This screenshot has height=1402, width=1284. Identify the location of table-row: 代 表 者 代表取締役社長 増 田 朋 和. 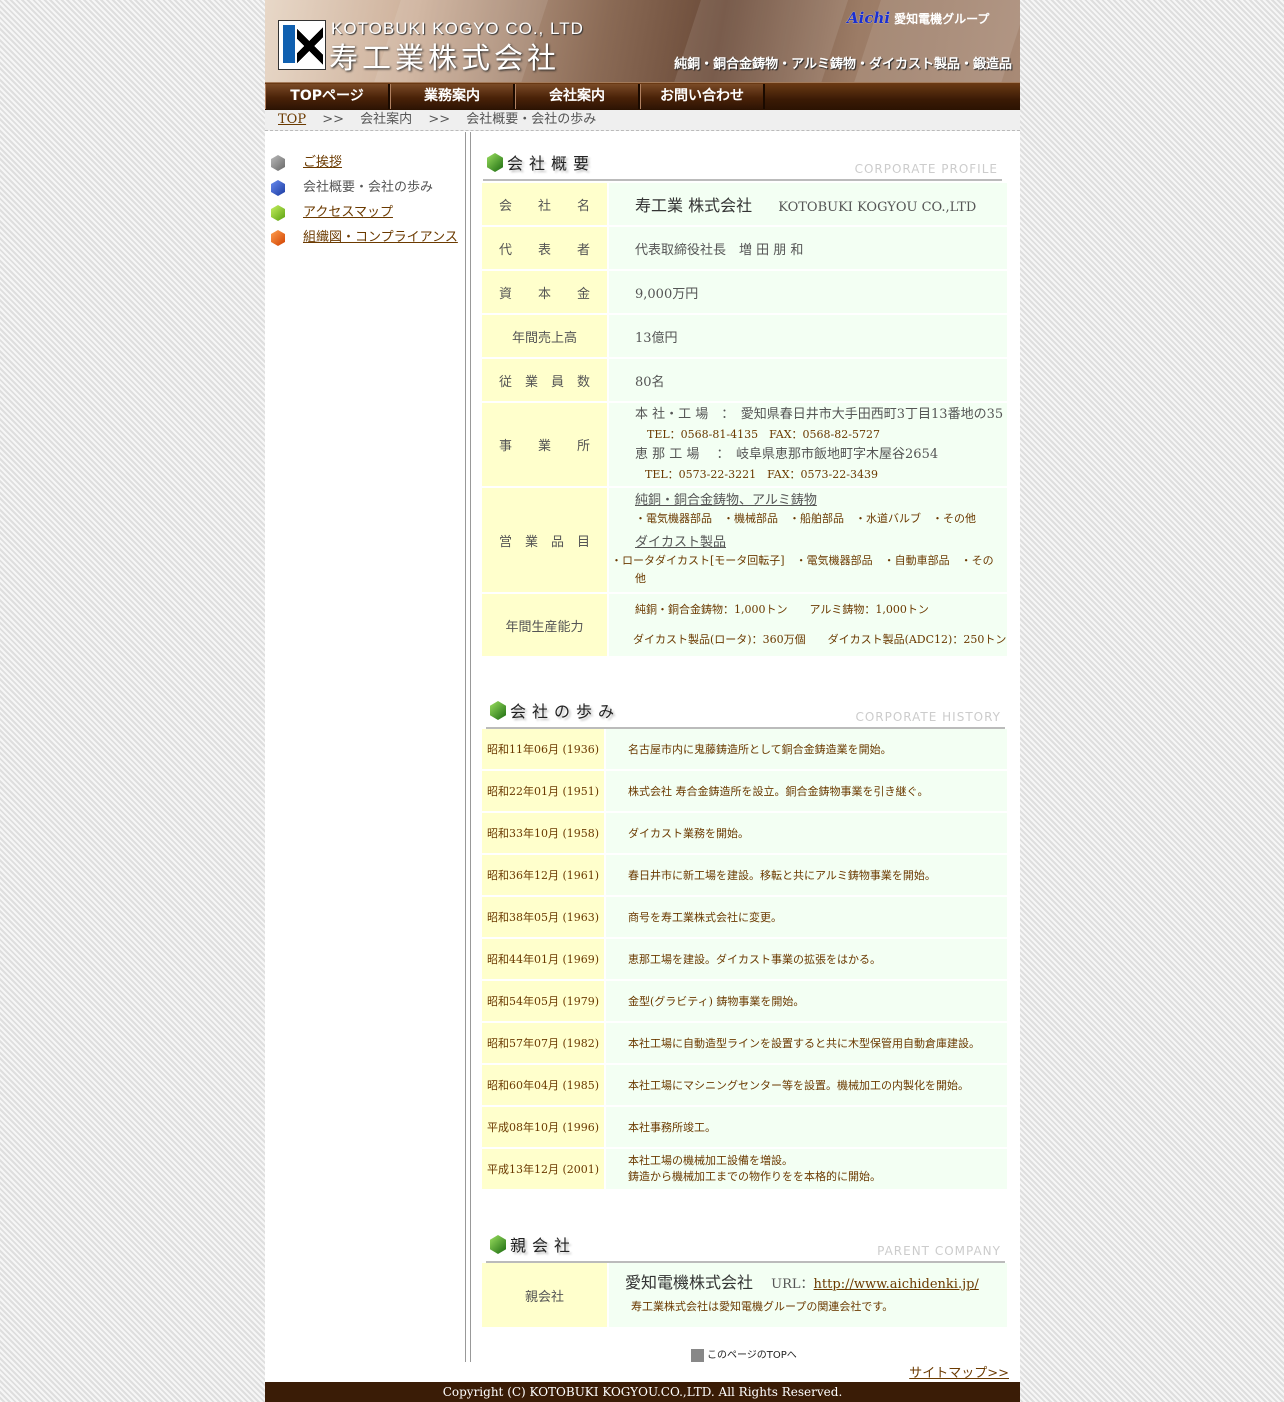
(744, 248).